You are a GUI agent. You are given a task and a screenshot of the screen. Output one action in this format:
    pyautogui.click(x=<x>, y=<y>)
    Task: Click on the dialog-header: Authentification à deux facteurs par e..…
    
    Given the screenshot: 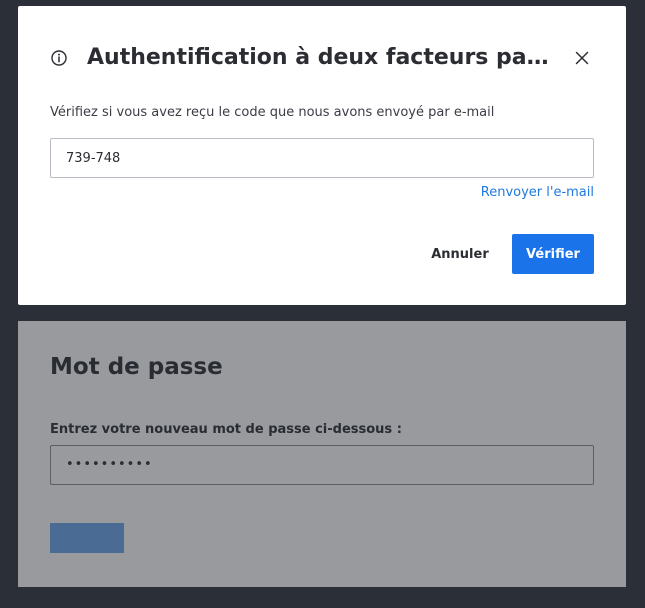 What is the action you would take?
    pyautogui.click(x=322, y=58)
    